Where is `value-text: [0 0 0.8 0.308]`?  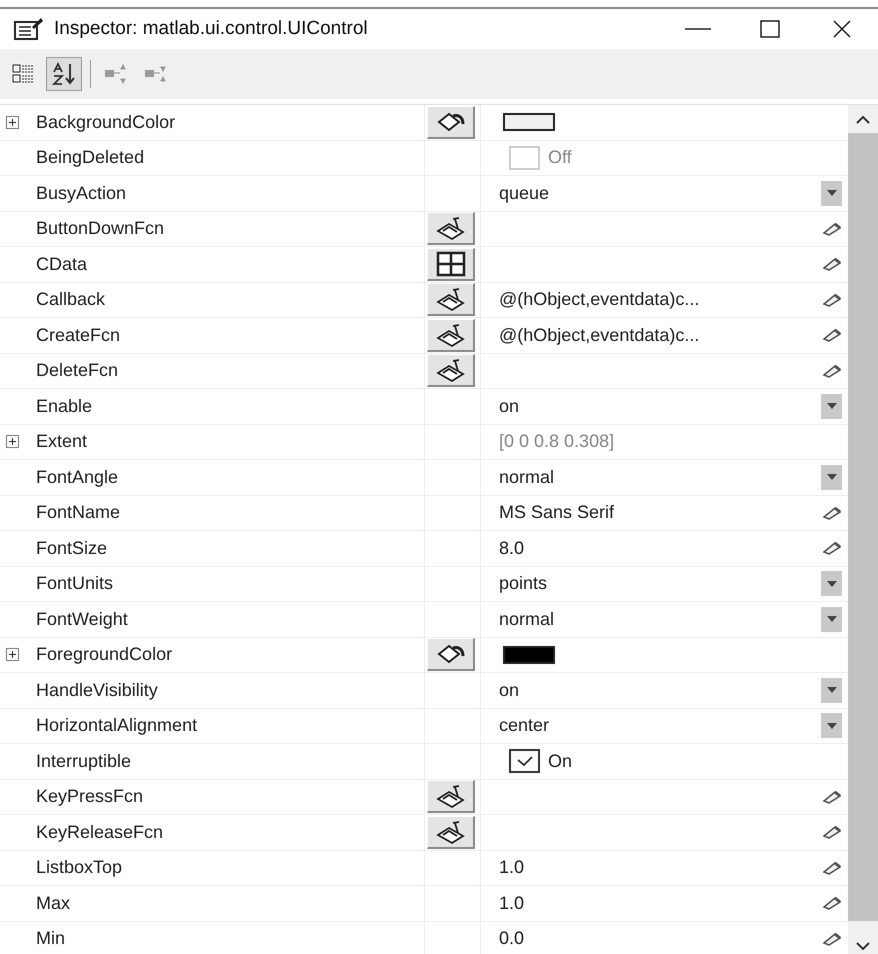
value-text: [0 0 0.8 0.308] is located at coordinates (557, 441).